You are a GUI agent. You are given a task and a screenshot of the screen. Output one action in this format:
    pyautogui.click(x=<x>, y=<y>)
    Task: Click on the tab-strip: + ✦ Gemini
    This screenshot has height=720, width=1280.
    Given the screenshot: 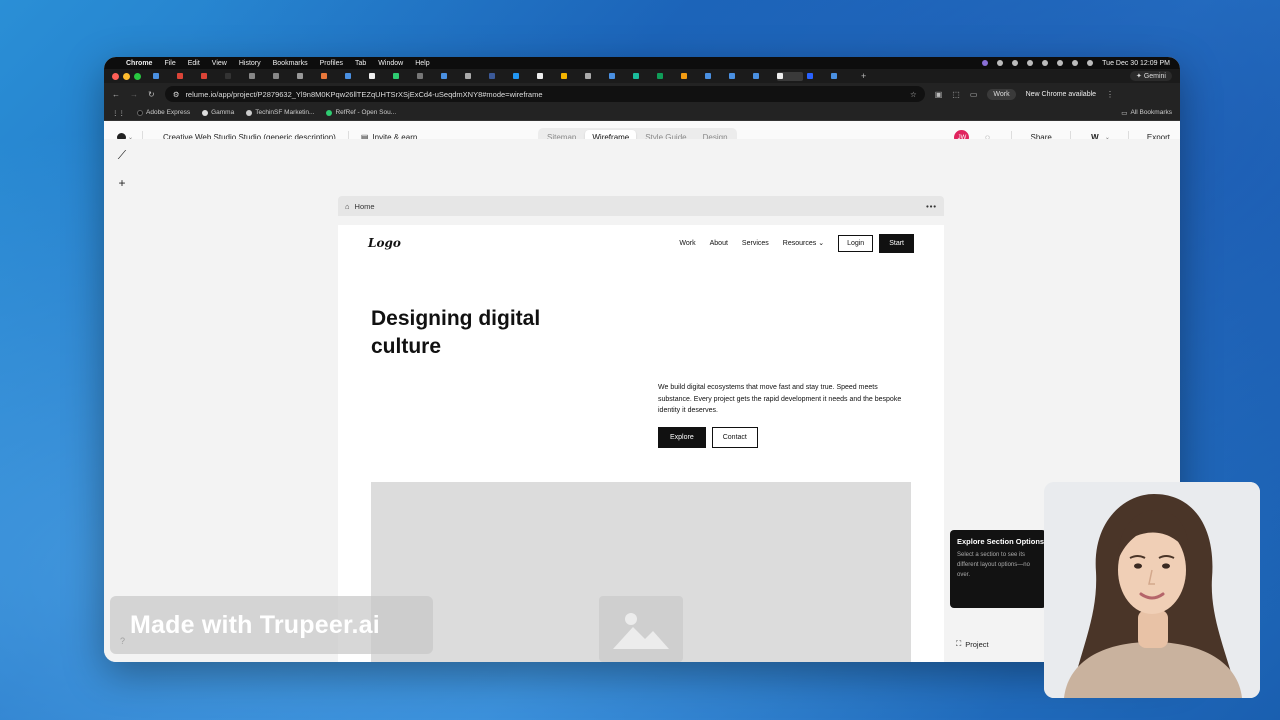 What is the action you would take?
    pyautogui.click(x=642, y=76)
    